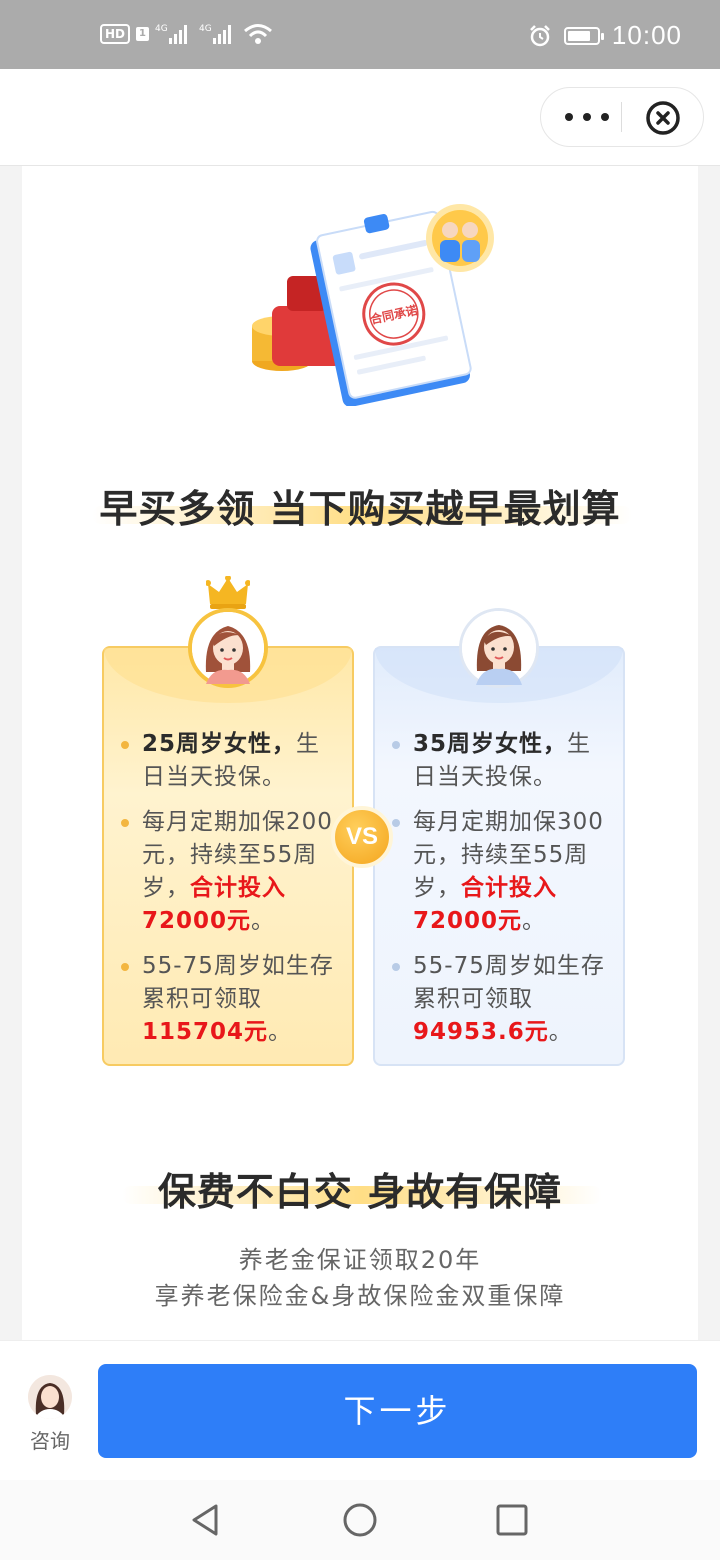 The width and height of the screenshot is (720, 1560). What do you see at coordinates (460, 238) in the screenshot?
I see `family-badge-icon` at bounding box center [460, 238].